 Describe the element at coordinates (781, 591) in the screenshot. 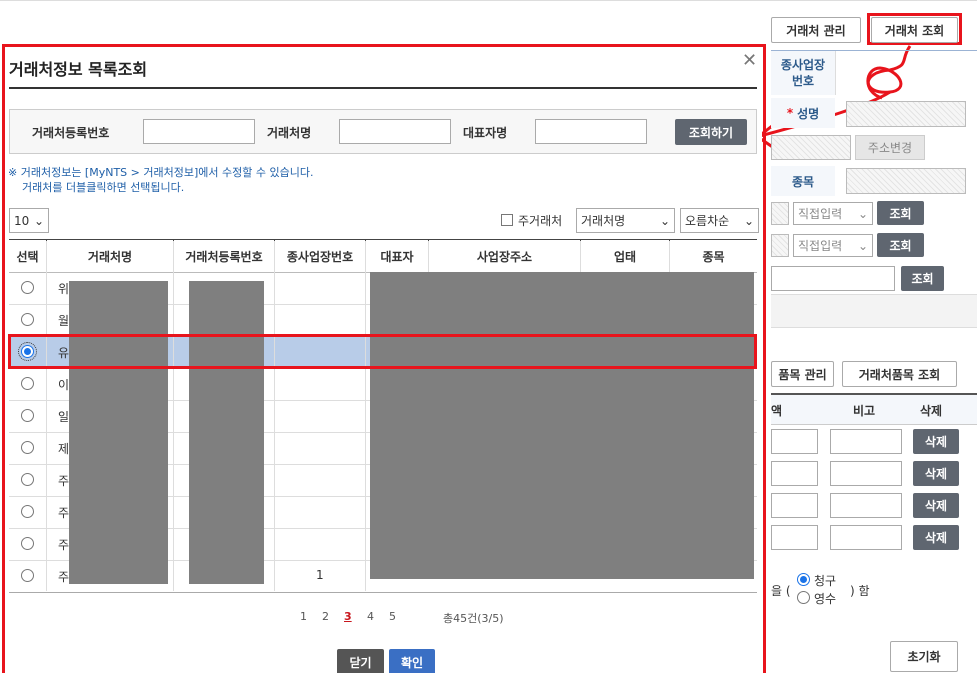

I see `receipt-prefix: 을 (` at that location.